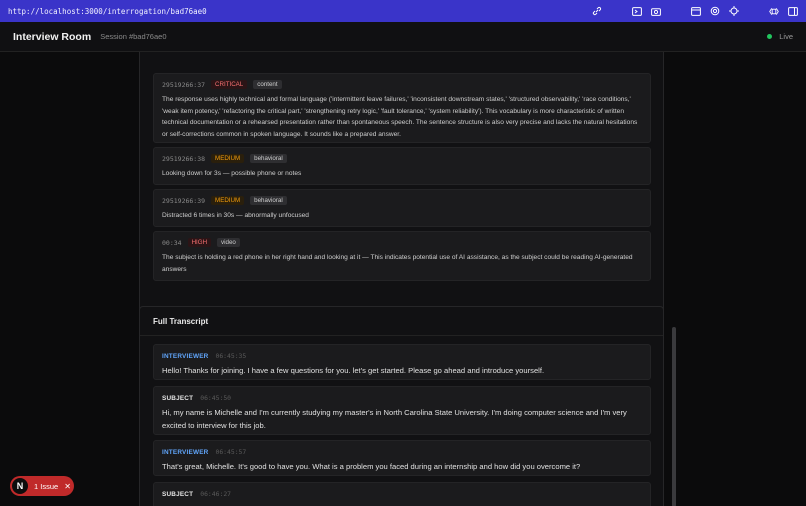 This screenshot has width=806, height=506. What do you see at coordinates (597, 11) in the screenshot?
I see `link-icon` at bounding box center [597, 11].